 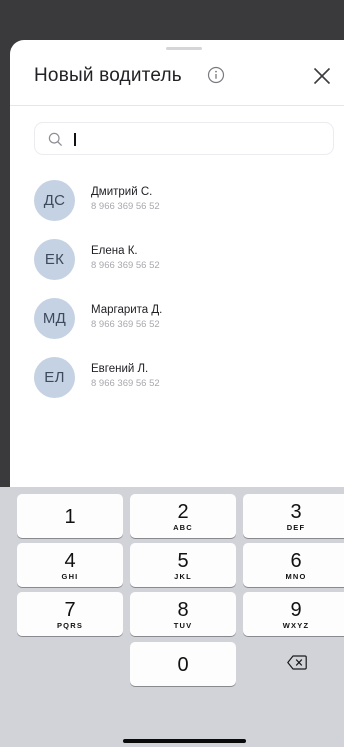 I want to click on home-indicator, so click(x=184, y=741).